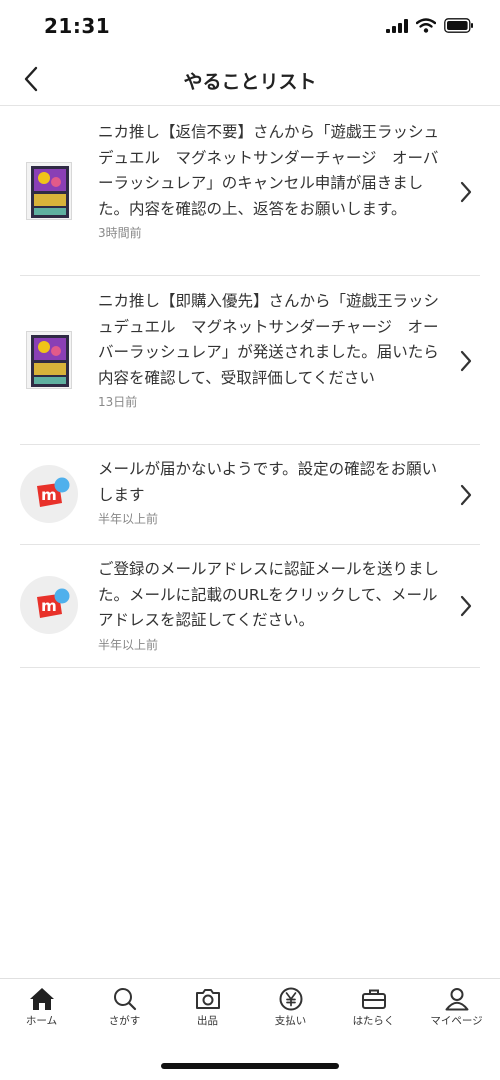  What do you see at coordinates (290, 1021) in the screenshot?
I see `tab-label: 支払い` at bounding box center [290, 1021].